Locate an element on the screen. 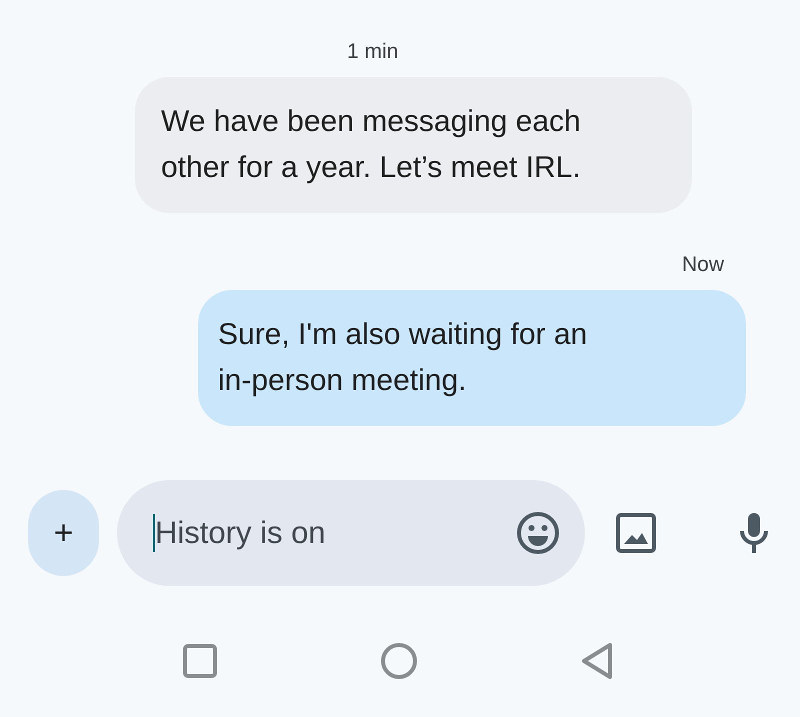  text-cursor is located at coordinates (154, 533).